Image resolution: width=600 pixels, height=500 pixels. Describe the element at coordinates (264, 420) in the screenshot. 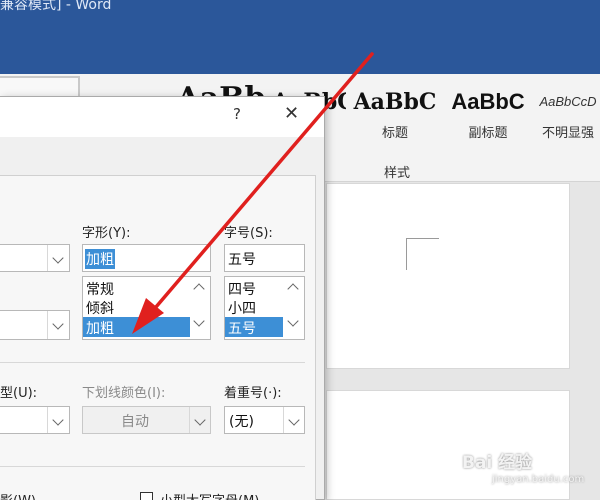

I see `emphasis-combo: (无)` at that location.